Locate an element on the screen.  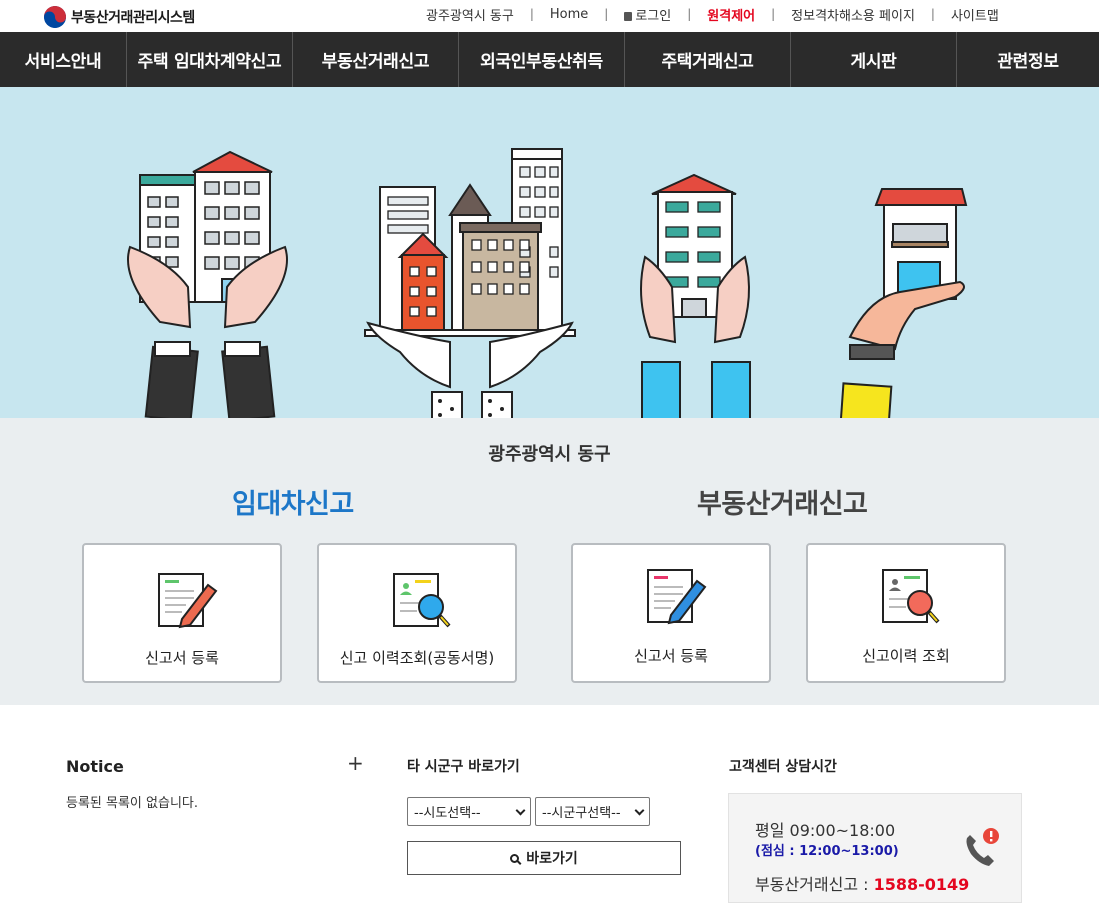
trade-report-title: 부동산거래신고 is located at coordinates (782, 504).